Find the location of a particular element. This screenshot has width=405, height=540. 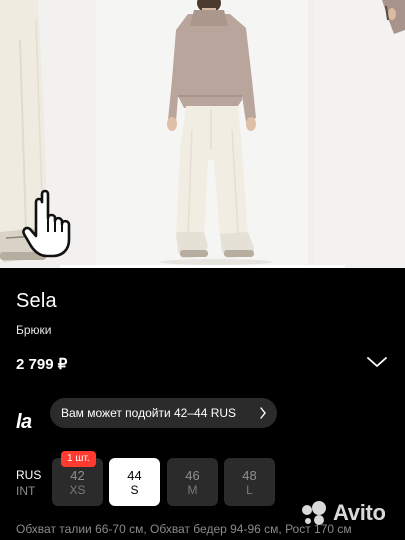

size-rus-label: 48 is located at coordinates (249, 475).